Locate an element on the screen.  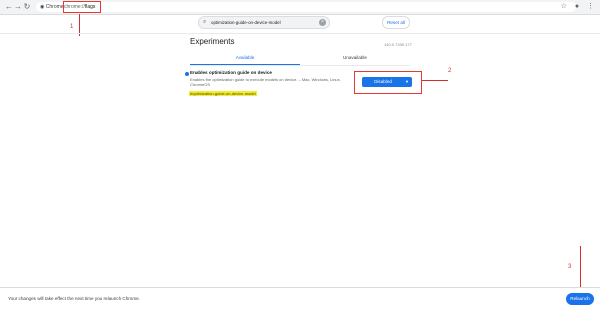
annotation-3: 3 is located at coordinates (570, 267).